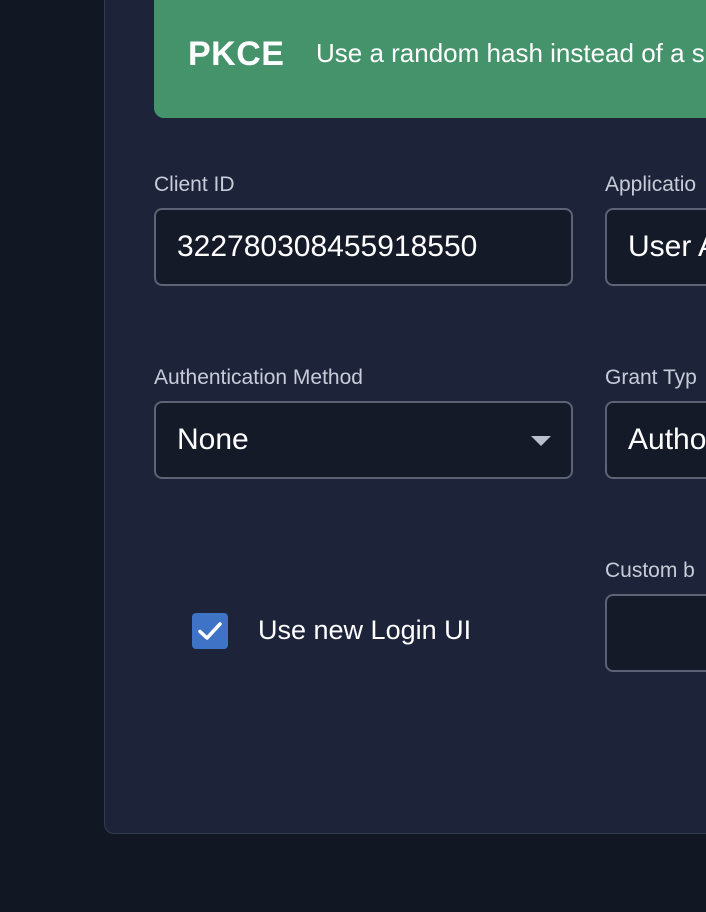  What do you see at coordinates (651, 184) in the screenshot?
I see `application-type-label: Applicatio` at bounding box center [651, 184].